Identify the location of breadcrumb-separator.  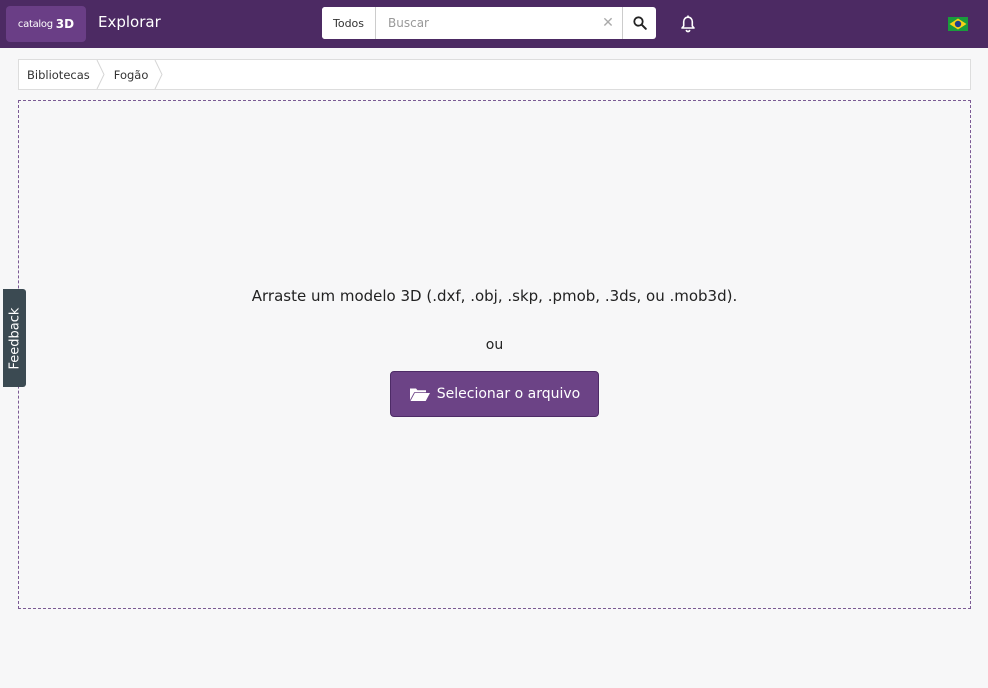
(158, 74).